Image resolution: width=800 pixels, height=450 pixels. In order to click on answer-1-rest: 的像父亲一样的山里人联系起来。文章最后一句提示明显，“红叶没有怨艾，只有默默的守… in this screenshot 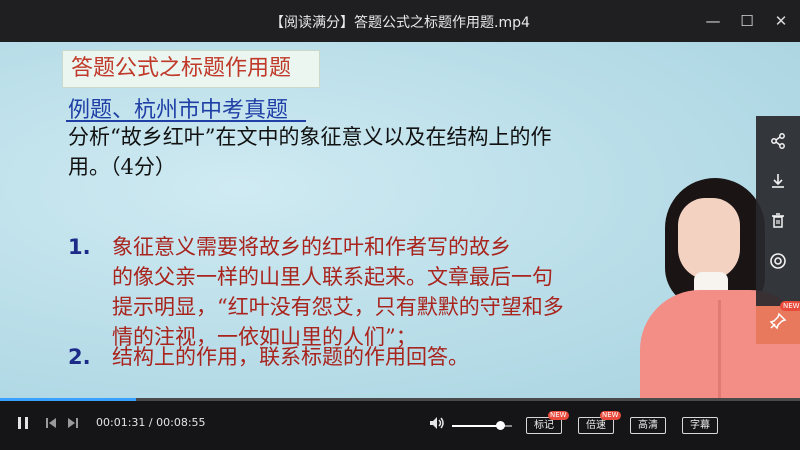, I will do `click(338, 307)`.